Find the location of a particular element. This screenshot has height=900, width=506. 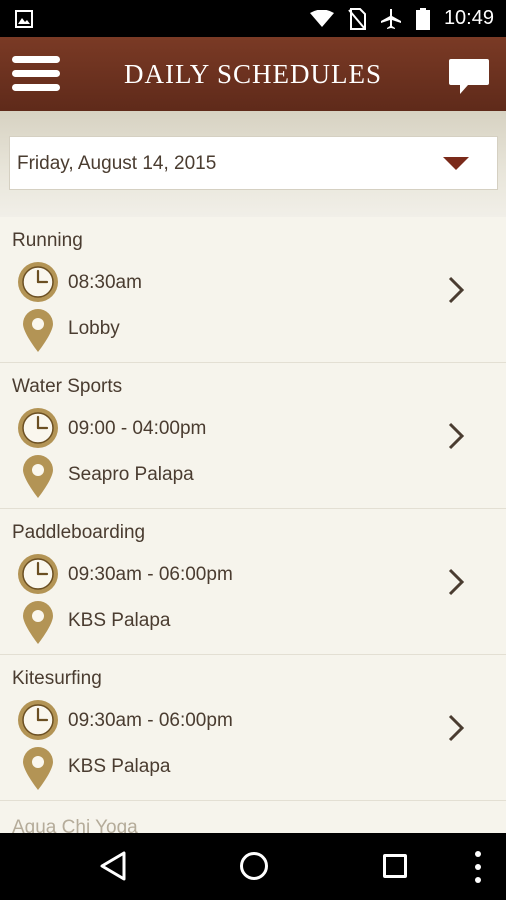

no-sim-icon is located at coordinates (357, 18).